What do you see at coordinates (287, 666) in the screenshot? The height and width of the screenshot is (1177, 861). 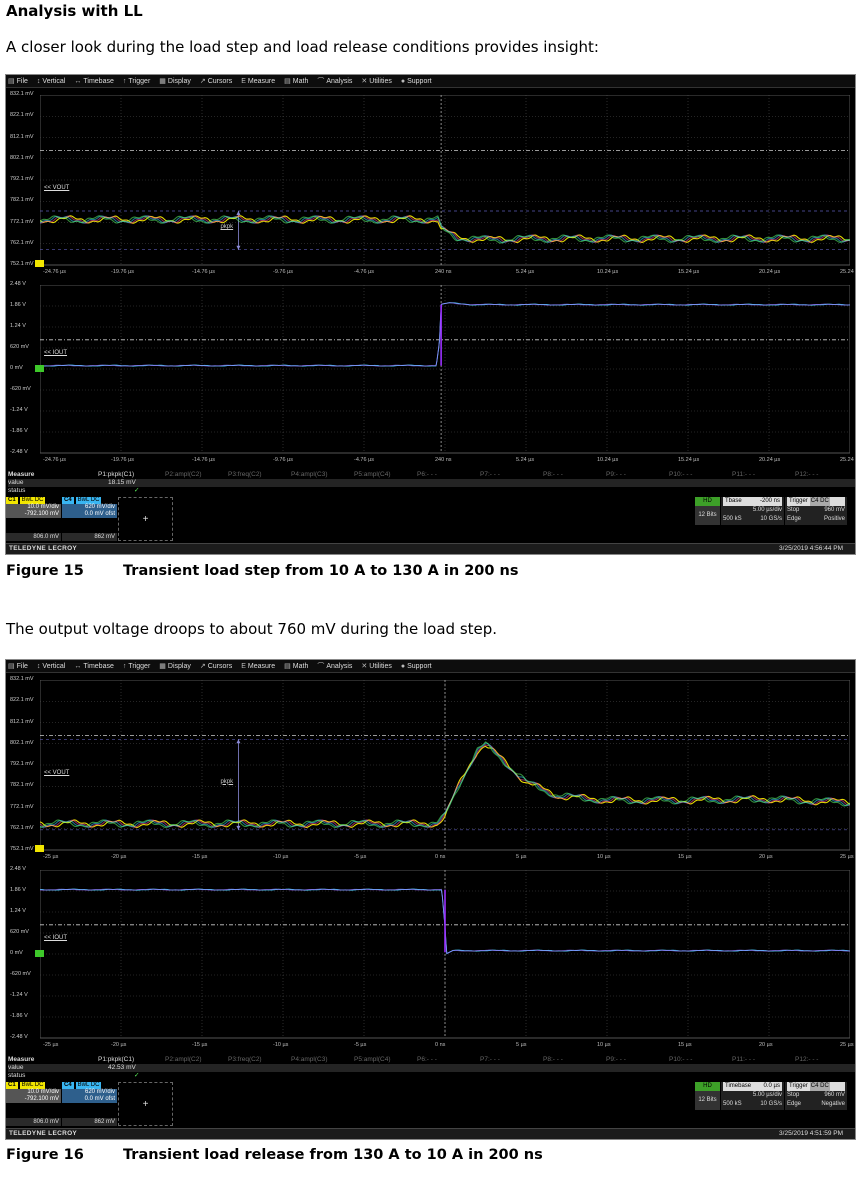 I see `math-icon: ▤` at bounding box center [287, 666].